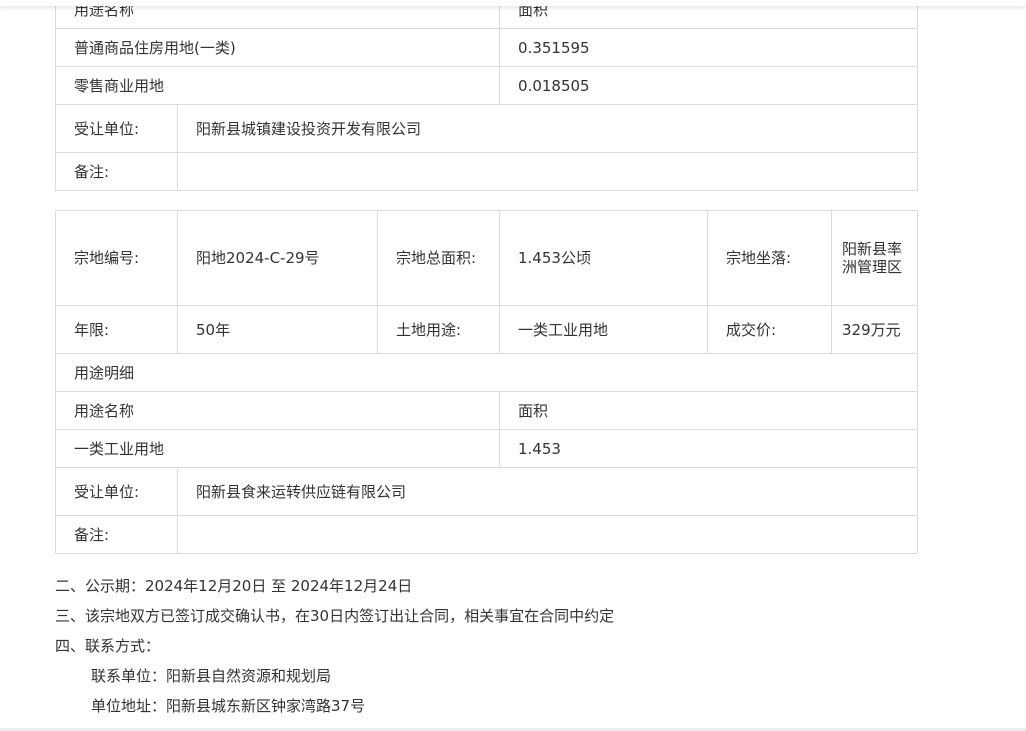 The image size is (1026, 731). I want to click on usage-name-cell: 一类工业用地, so click(277, 448).